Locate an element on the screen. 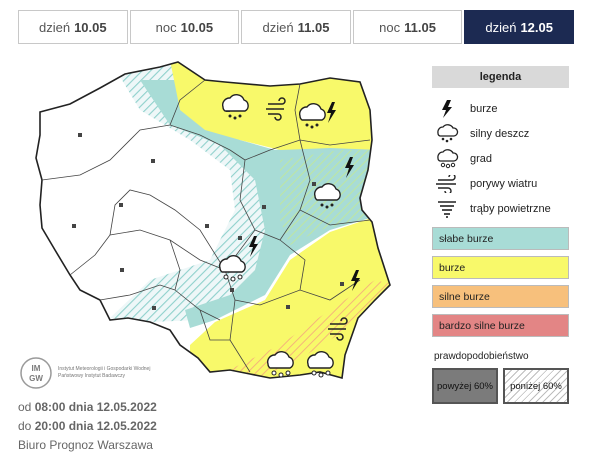  legend-label: porywy wiatru is located at coordinates (504, 183).